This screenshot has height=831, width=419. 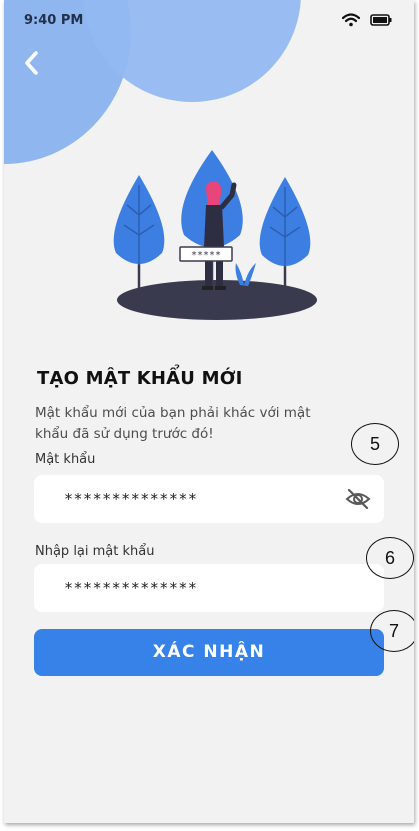 What do you see at coordinates (140, 378) in the screenshot?
I see `page-title: TẠO MẬT KHẨU MỚI` at bounding box center [140, 378].